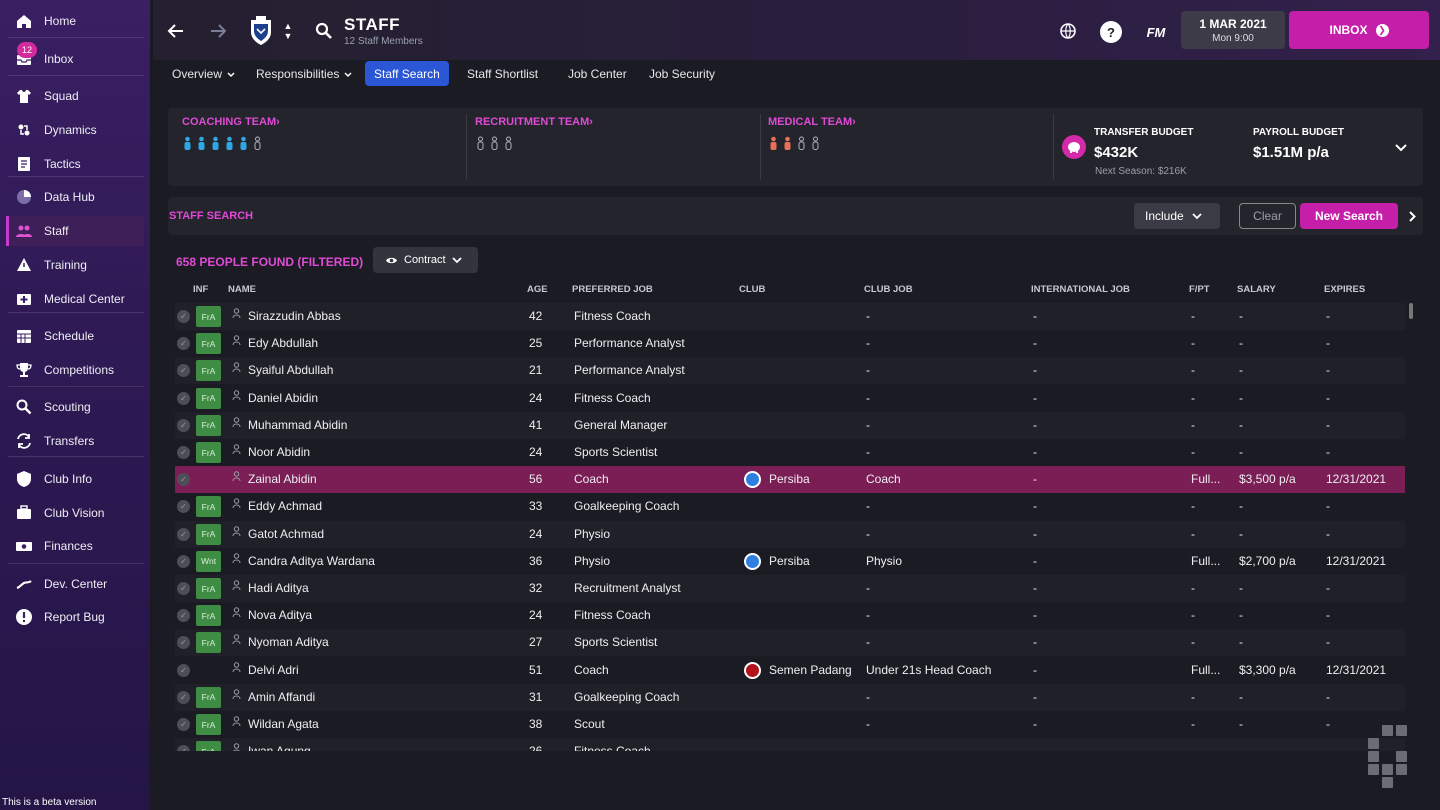  What do you see at coordinates (373, 588) in the screenshot?
I see `staff-name: Hadi Aditya` at bounding box center [373, 588].